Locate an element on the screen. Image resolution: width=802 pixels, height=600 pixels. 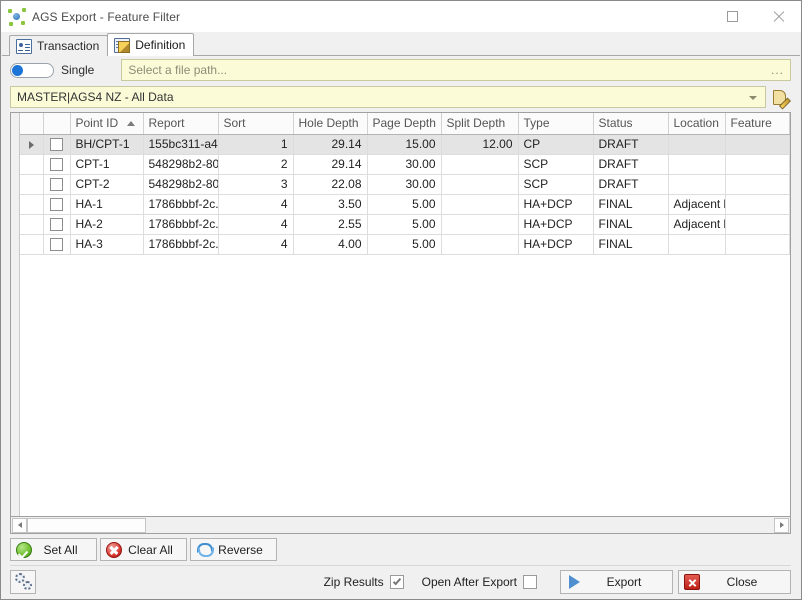
header-page-depth-label: Page Depth is located at coordinates (404, 123).